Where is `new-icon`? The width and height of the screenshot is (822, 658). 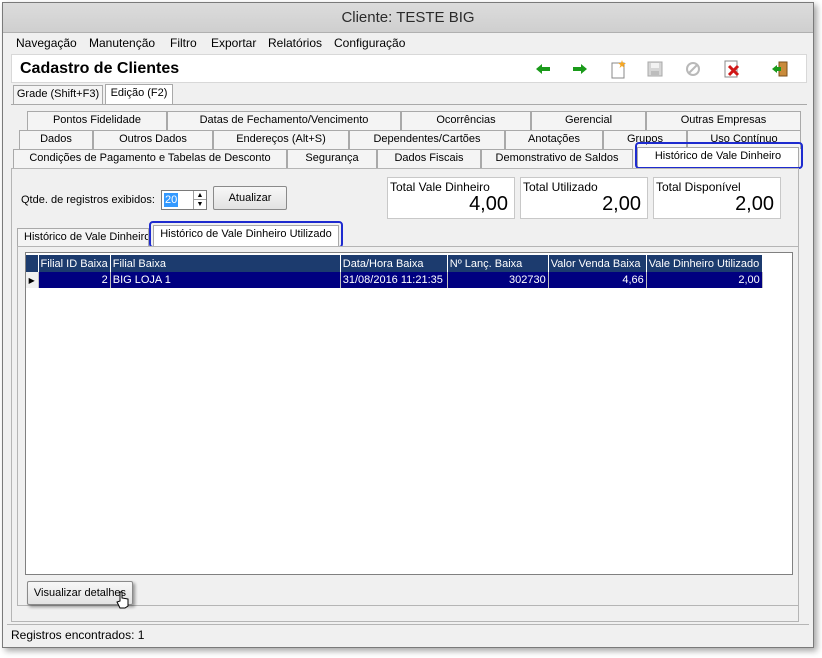 new-icon is located at coordinates (619, 69).